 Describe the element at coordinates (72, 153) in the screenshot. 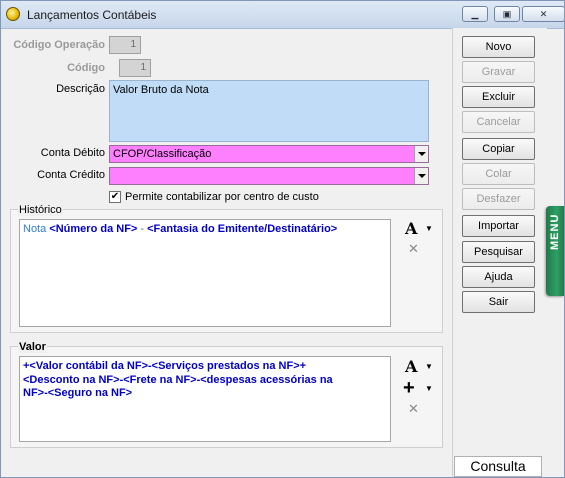

I see `conta-debito-label: Conta Débito` at that location.